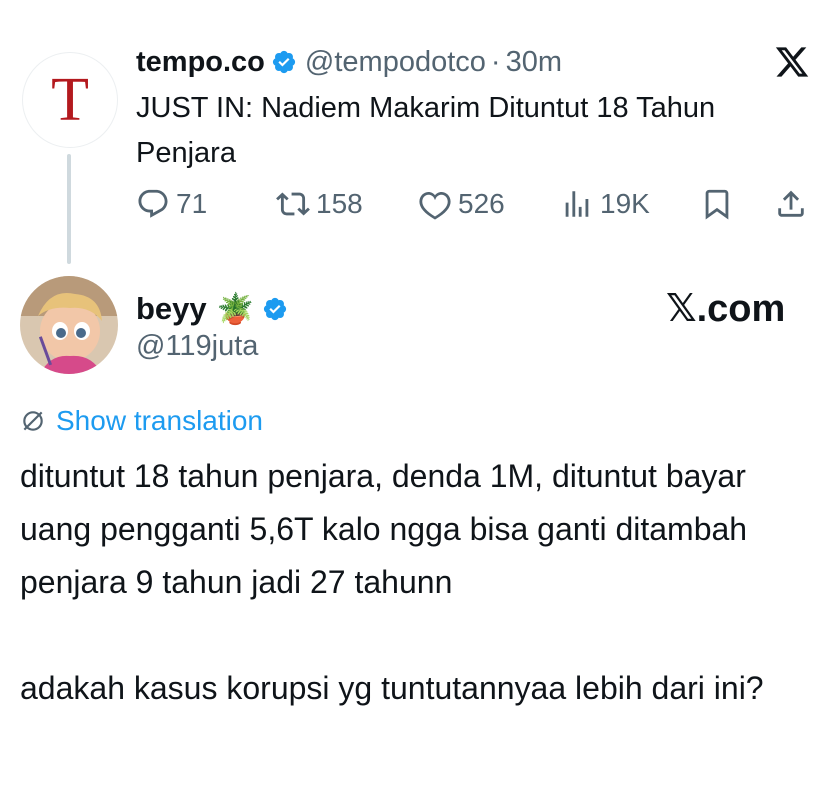 The width and height of the screenshot is (828, 786). I want to click on beyy-avatar, so click(69, 325).